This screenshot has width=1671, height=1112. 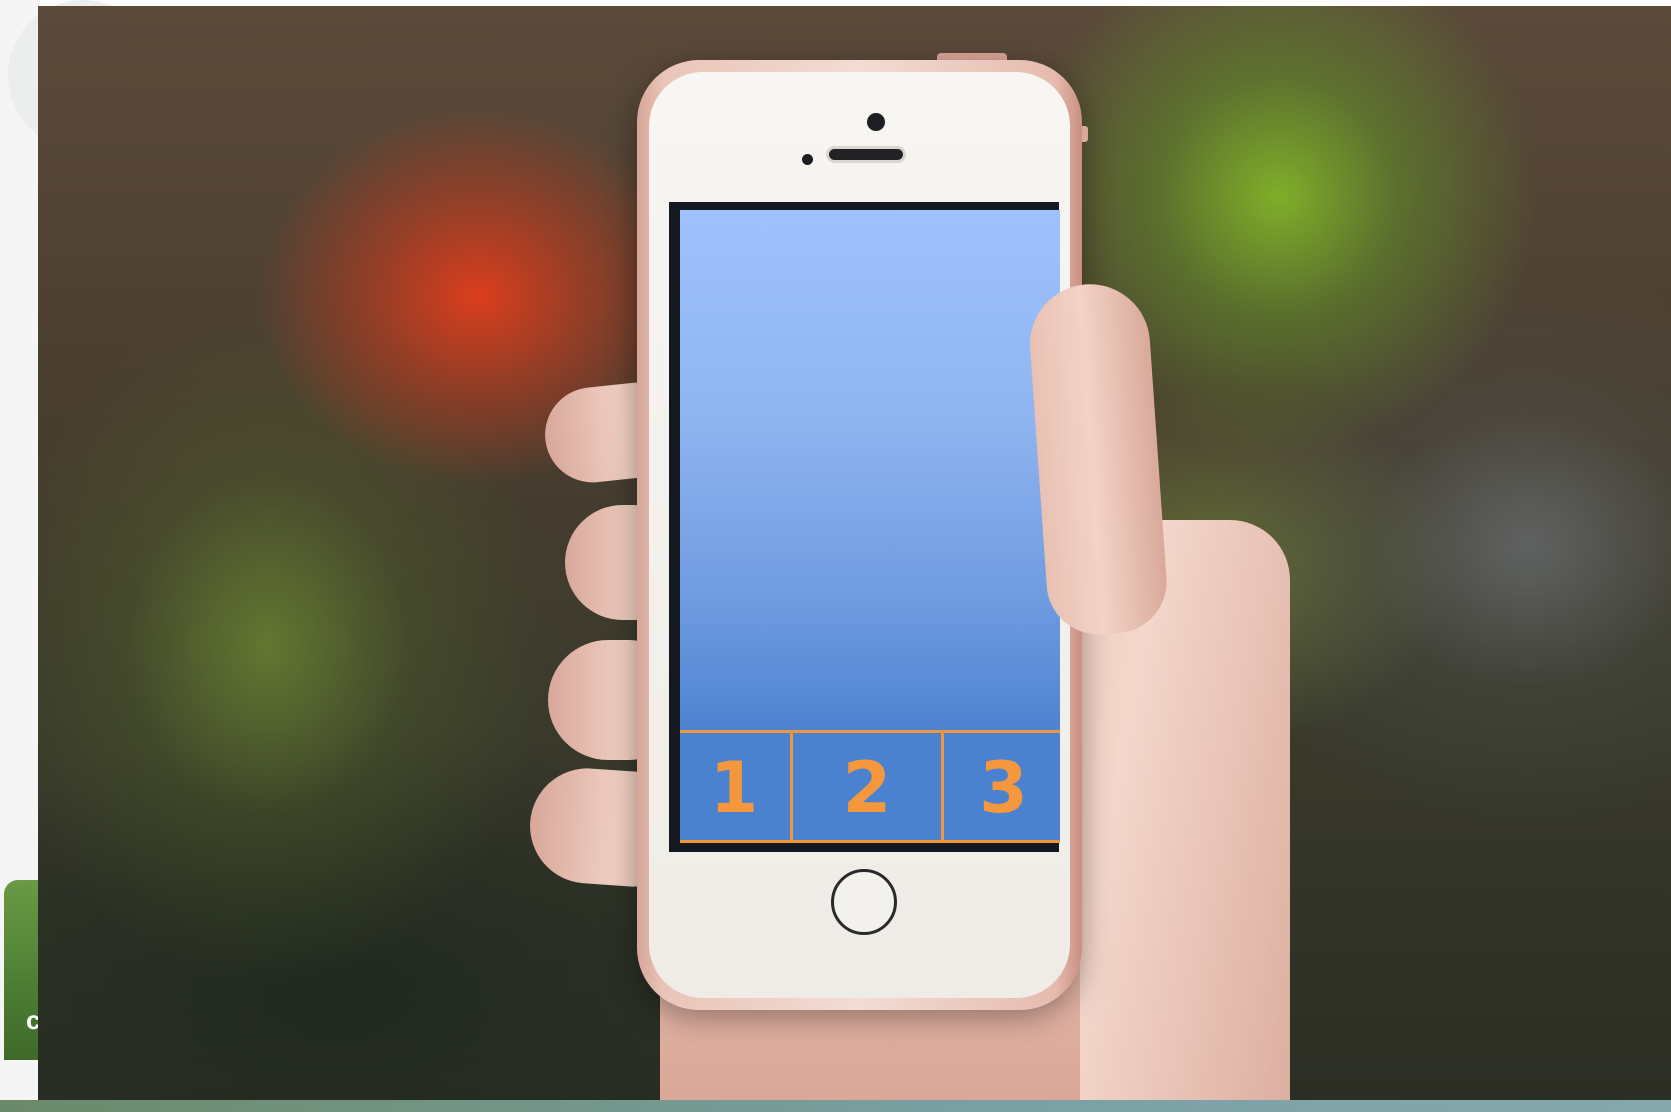 I want to click on phone-side-button, so click(x=1085, y=134).